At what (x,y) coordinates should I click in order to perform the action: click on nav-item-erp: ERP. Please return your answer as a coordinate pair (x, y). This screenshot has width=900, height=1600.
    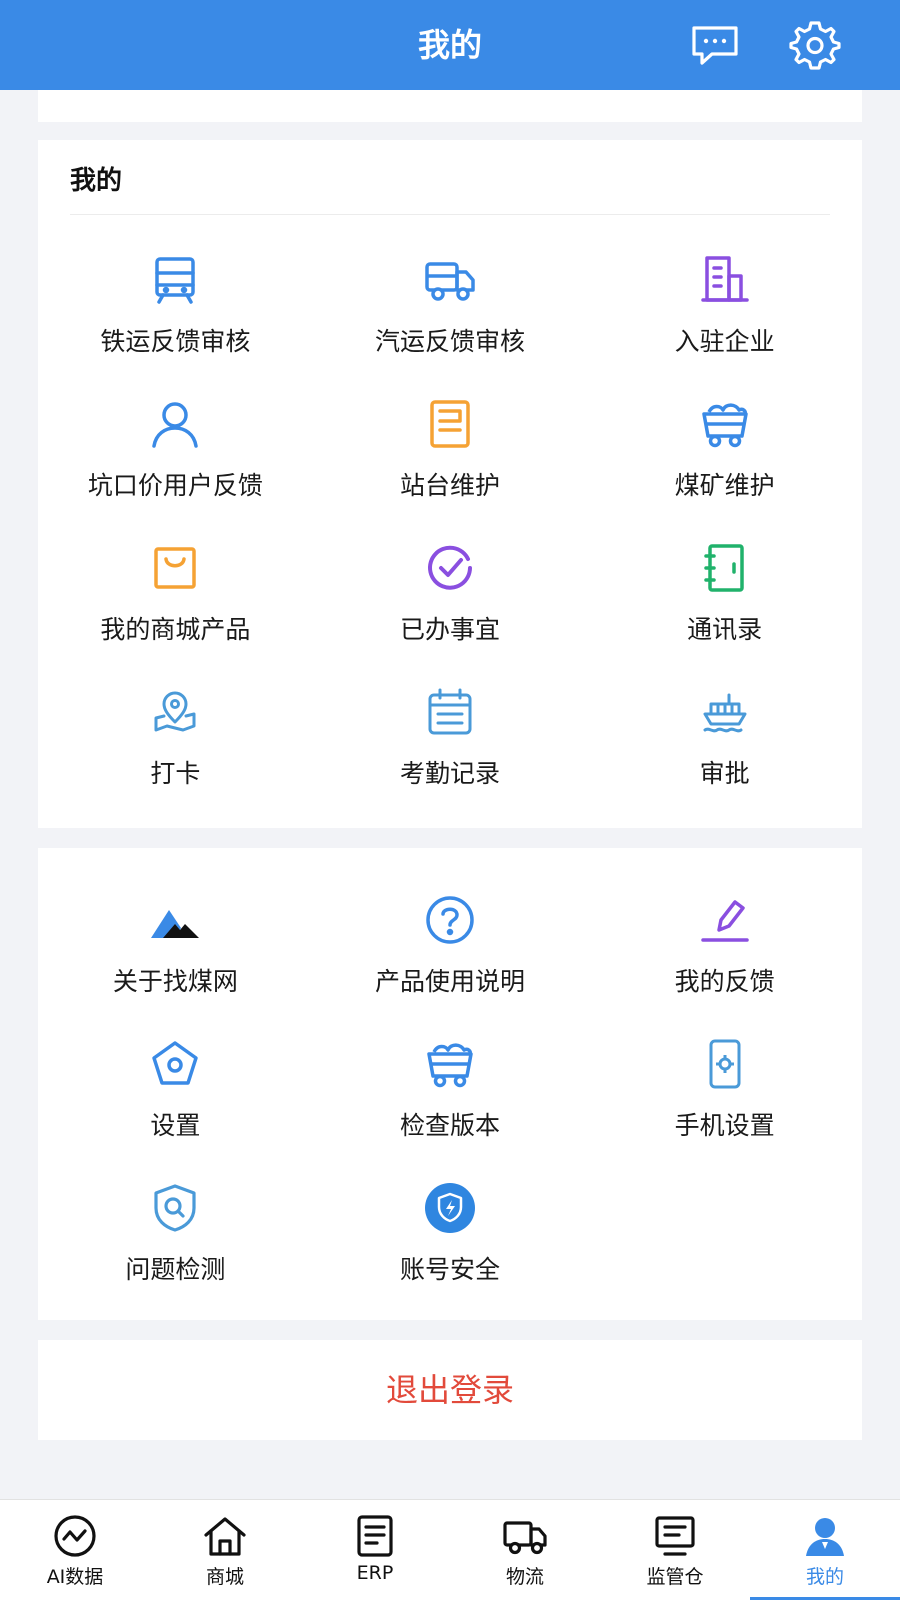
    Looking at the image, I should click on (375, 1550).